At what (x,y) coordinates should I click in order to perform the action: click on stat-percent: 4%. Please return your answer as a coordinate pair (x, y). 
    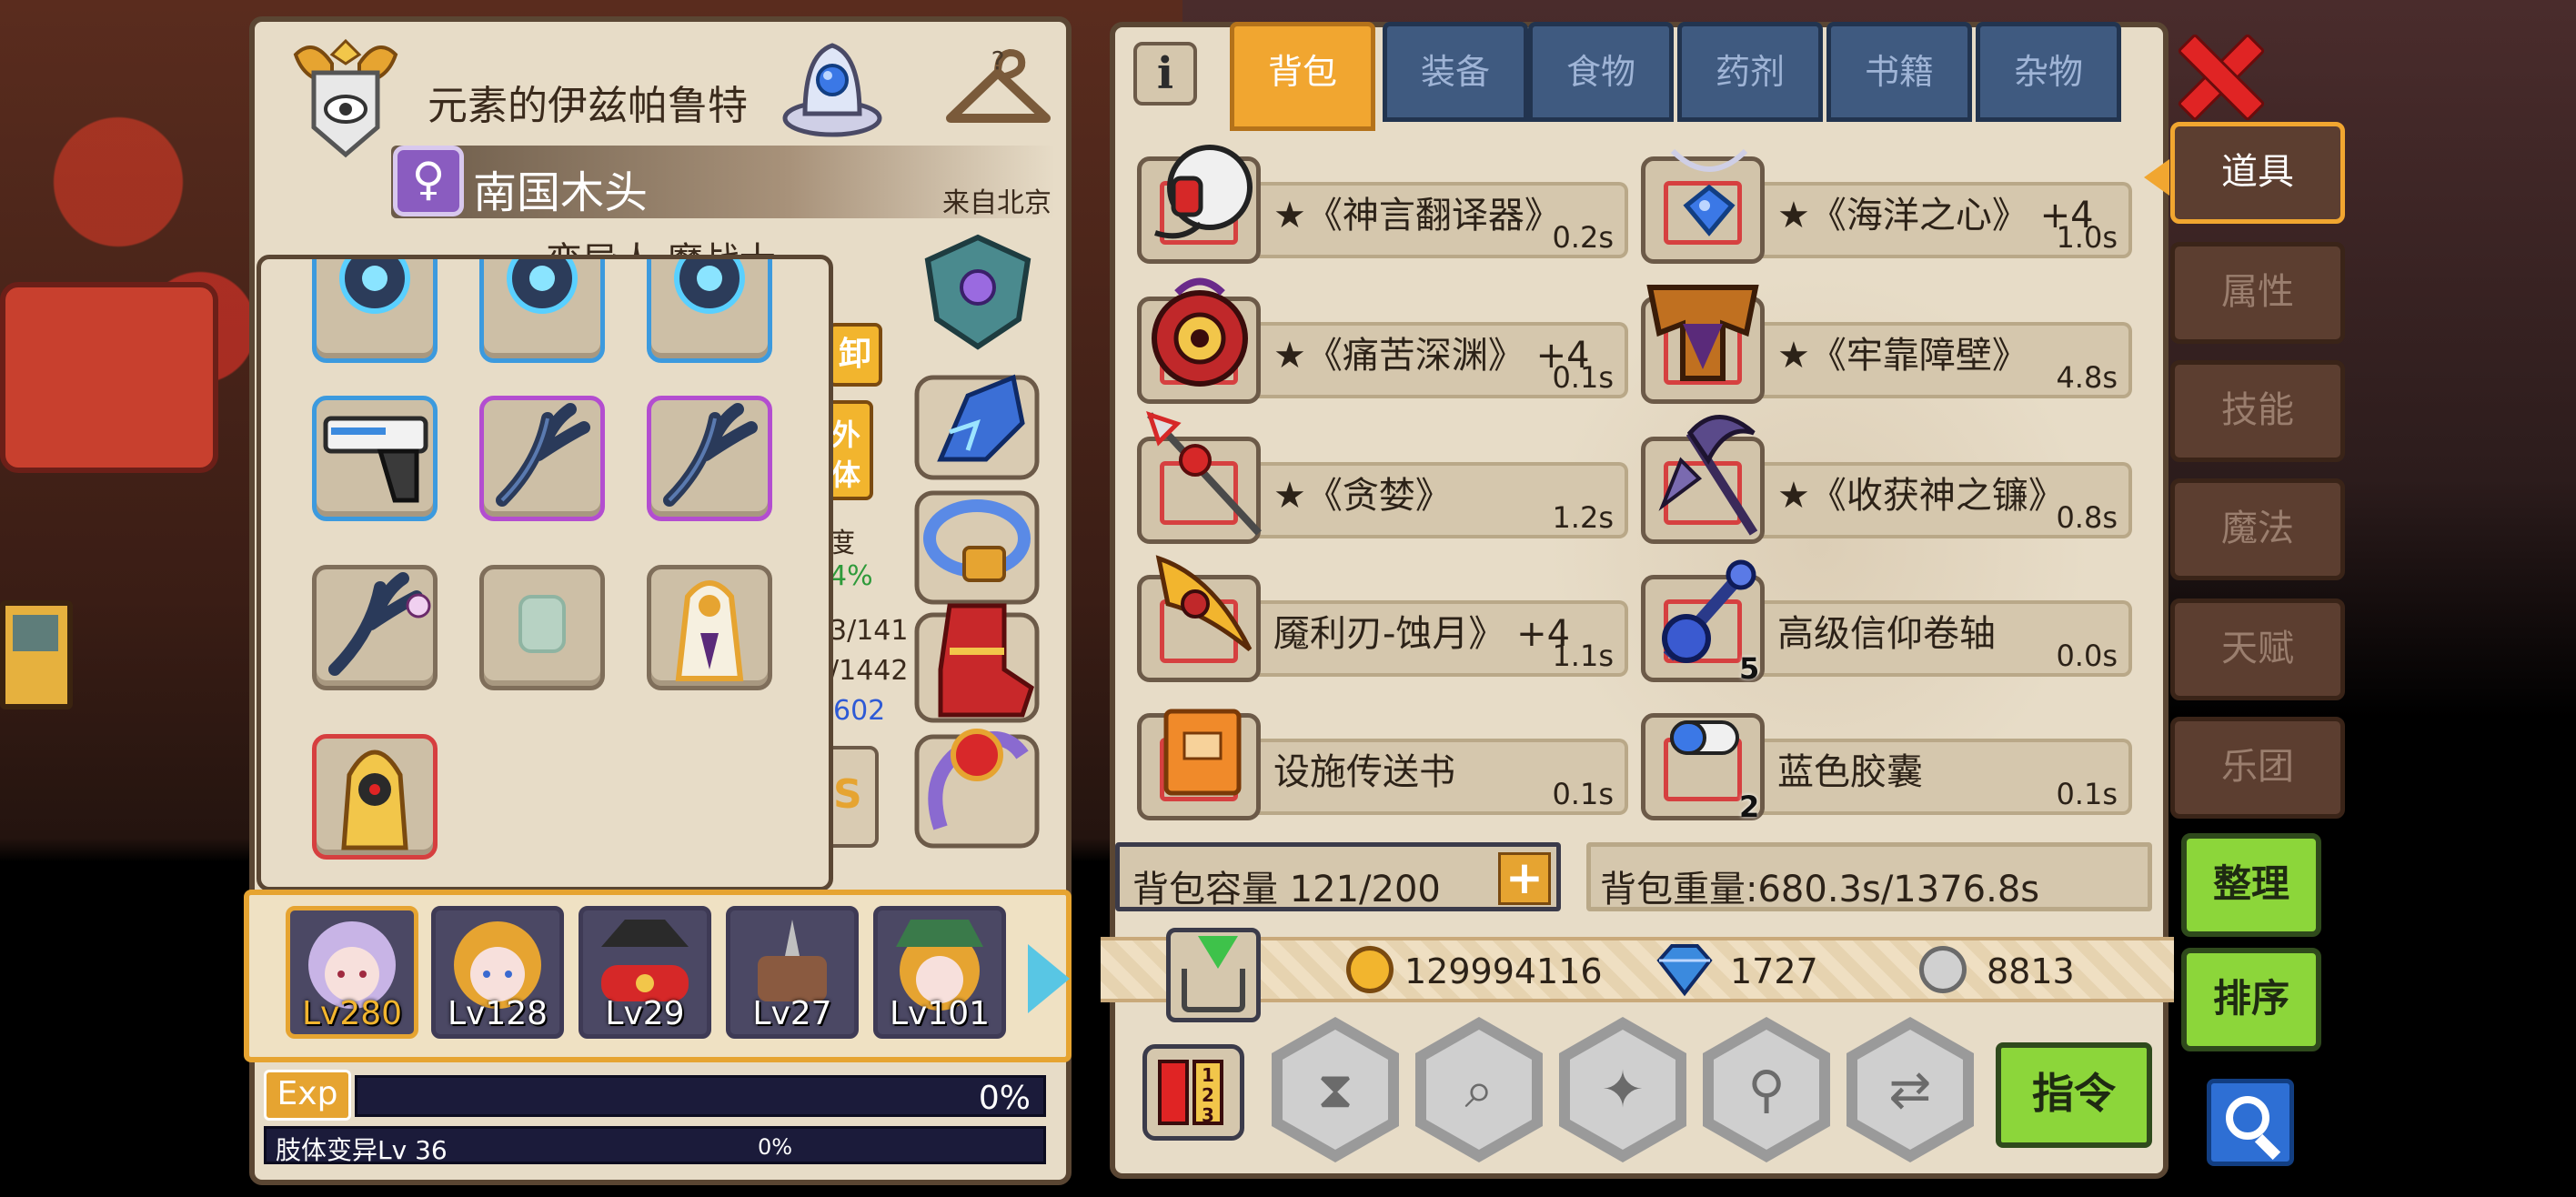
    Looking at the image, I should click on (851, 576).